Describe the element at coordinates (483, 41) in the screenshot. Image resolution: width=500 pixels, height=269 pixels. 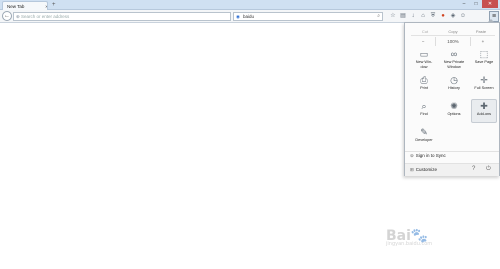
I see `zoom-in-button: +` at that location.